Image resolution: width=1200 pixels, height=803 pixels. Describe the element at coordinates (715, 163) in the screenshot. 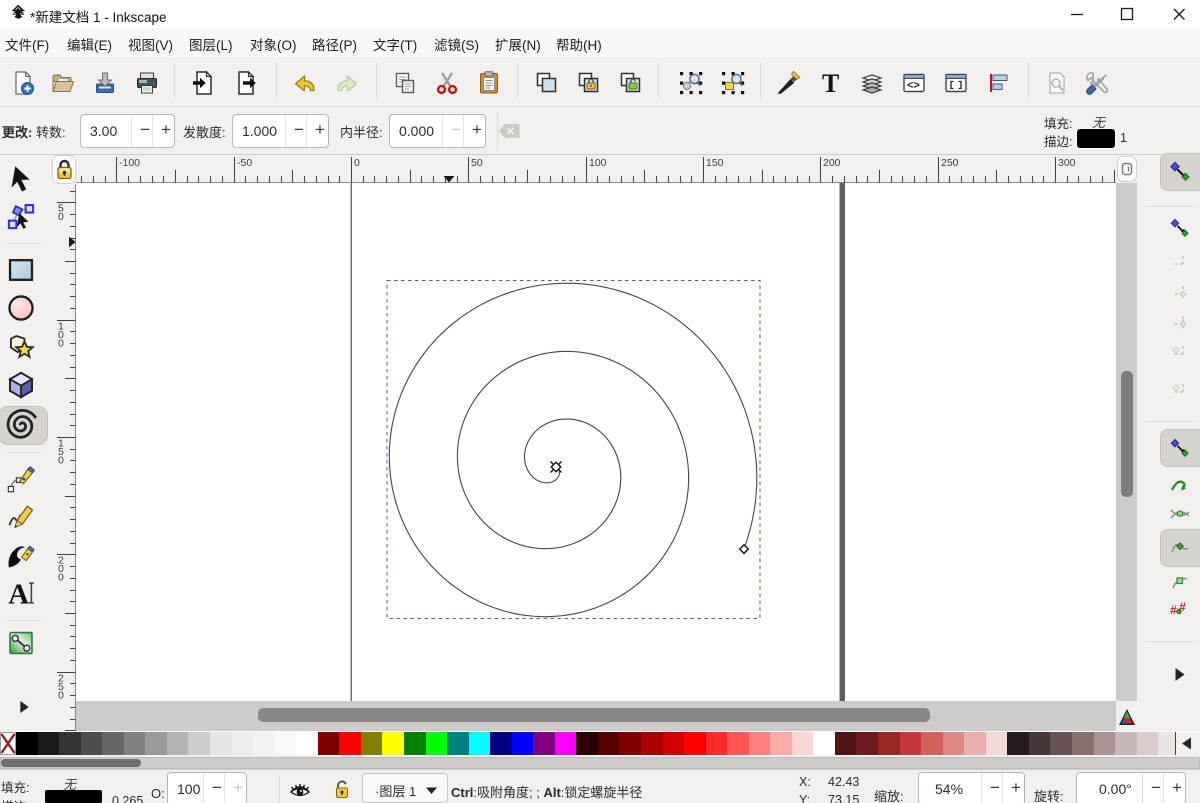

I see `svg-text: 150` at that location.